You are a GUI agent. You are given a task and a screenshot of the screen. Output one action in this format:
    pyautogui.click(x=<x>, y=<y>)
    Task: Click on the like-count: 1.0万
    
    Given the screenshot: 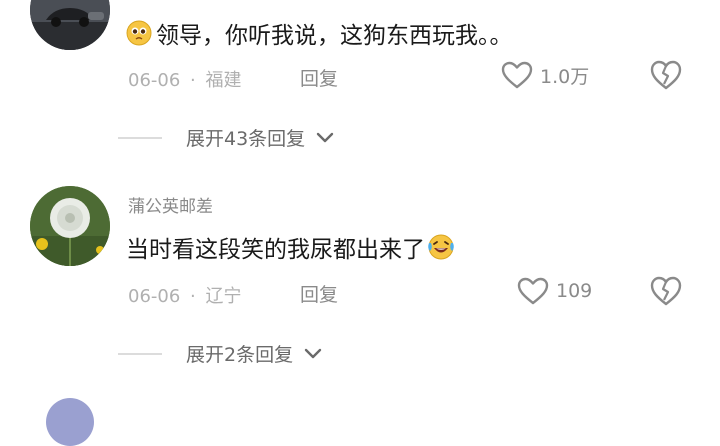 What is the action you would take?
    pyautogui.click(x=565, y=76)
    